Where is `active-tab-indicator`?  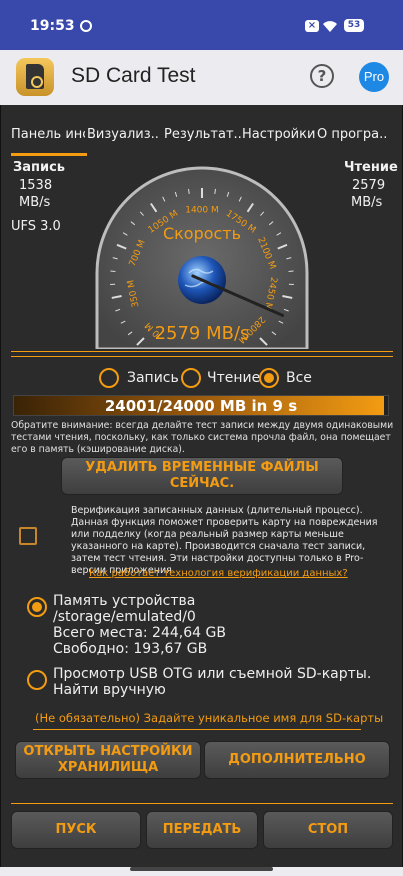
active-tab-indicator is located at coordinates (49, 154).